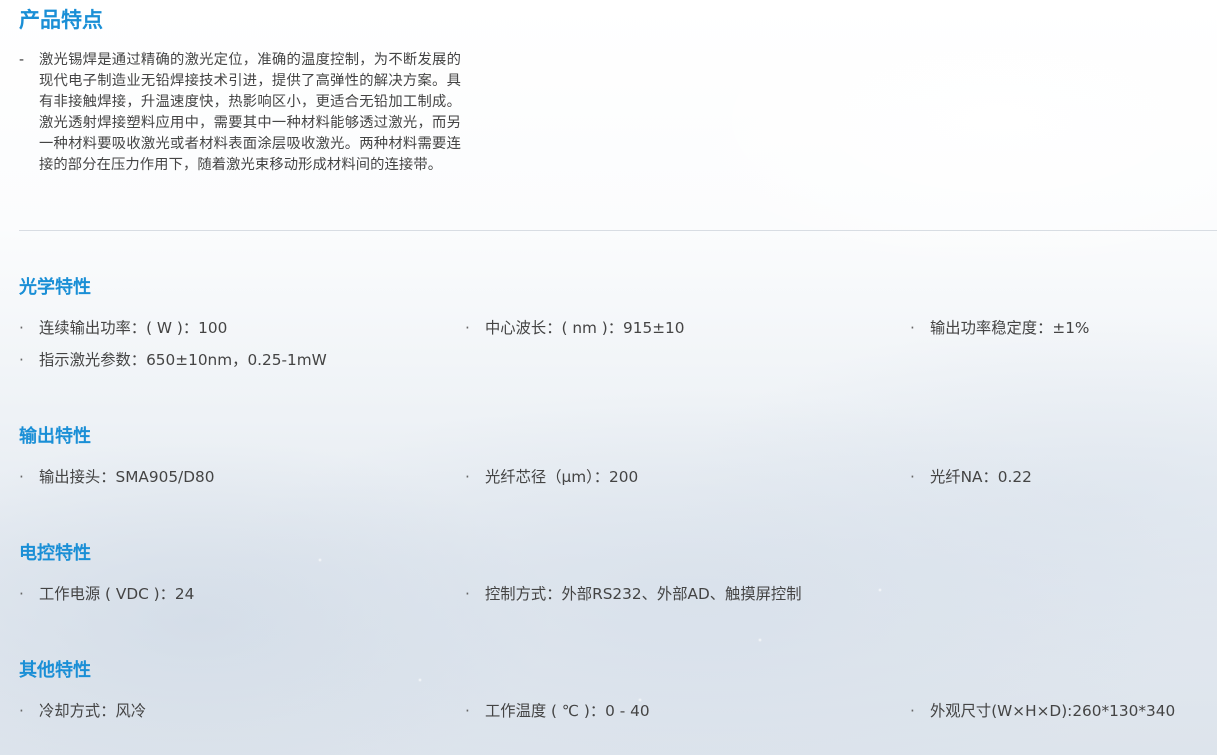 This screenshot has width=1217, height=755. I want to click on spec-text: 输出接头：SMA905/D80, so click(127, 477).